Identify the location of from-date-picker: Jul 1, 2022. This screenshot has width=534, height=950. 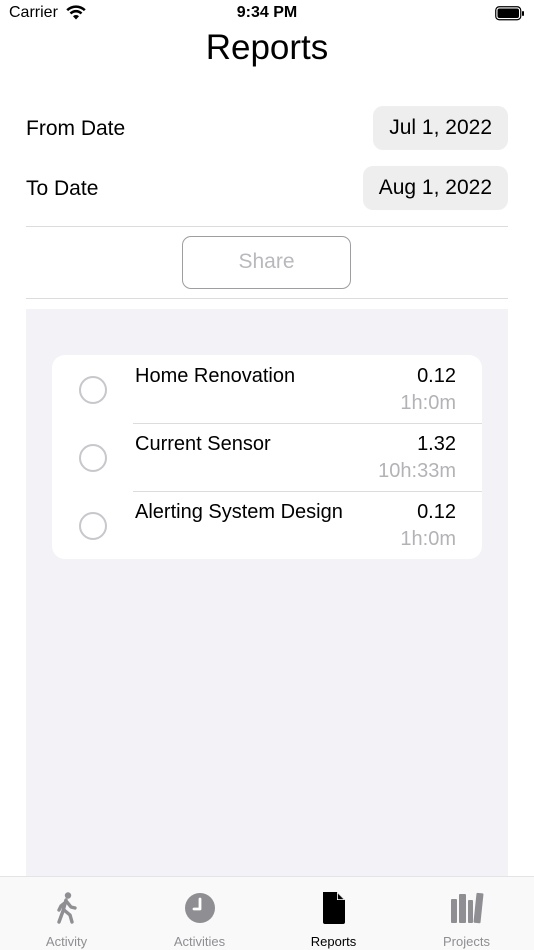
(440, 128).